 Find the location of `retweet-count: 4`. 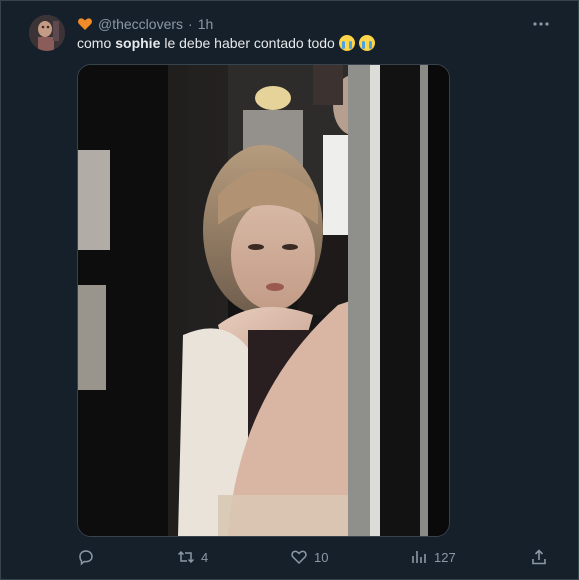

retweet-count: 4 is located at coordinates (205, 557).